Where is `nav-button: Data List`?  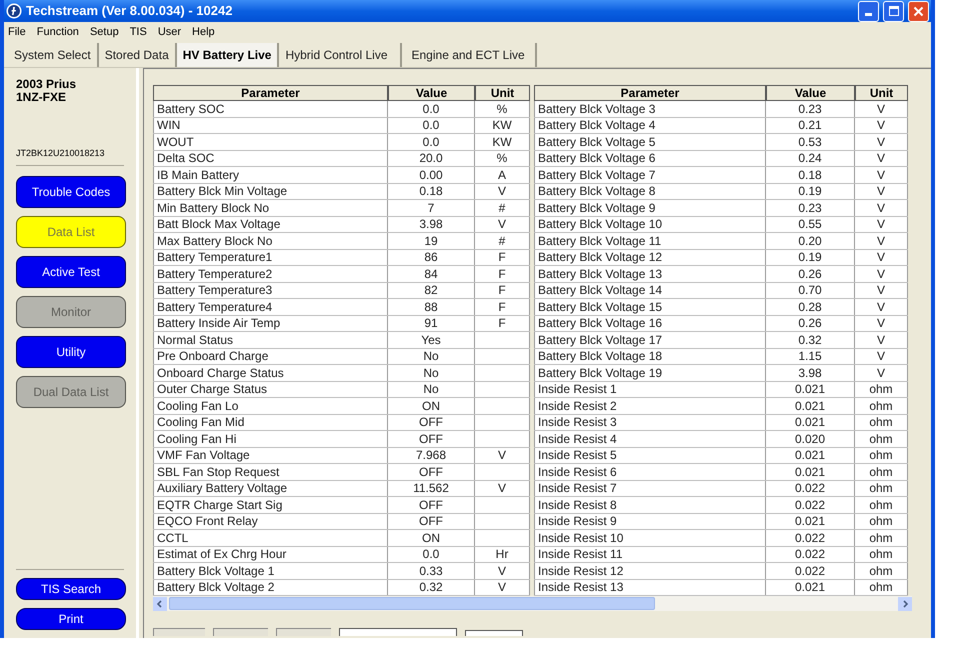 nav-button: Data List is located at coordinates (71, 232).